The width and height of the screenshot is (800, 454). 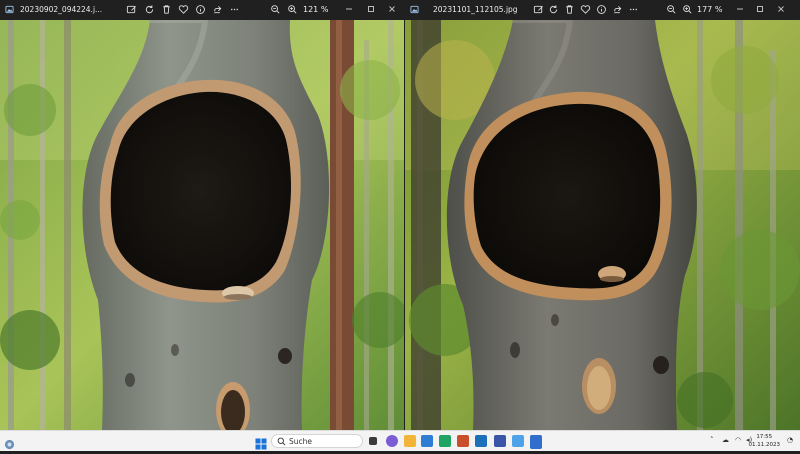 I want to click on search-label: Suche, so click(x=301, y=441).